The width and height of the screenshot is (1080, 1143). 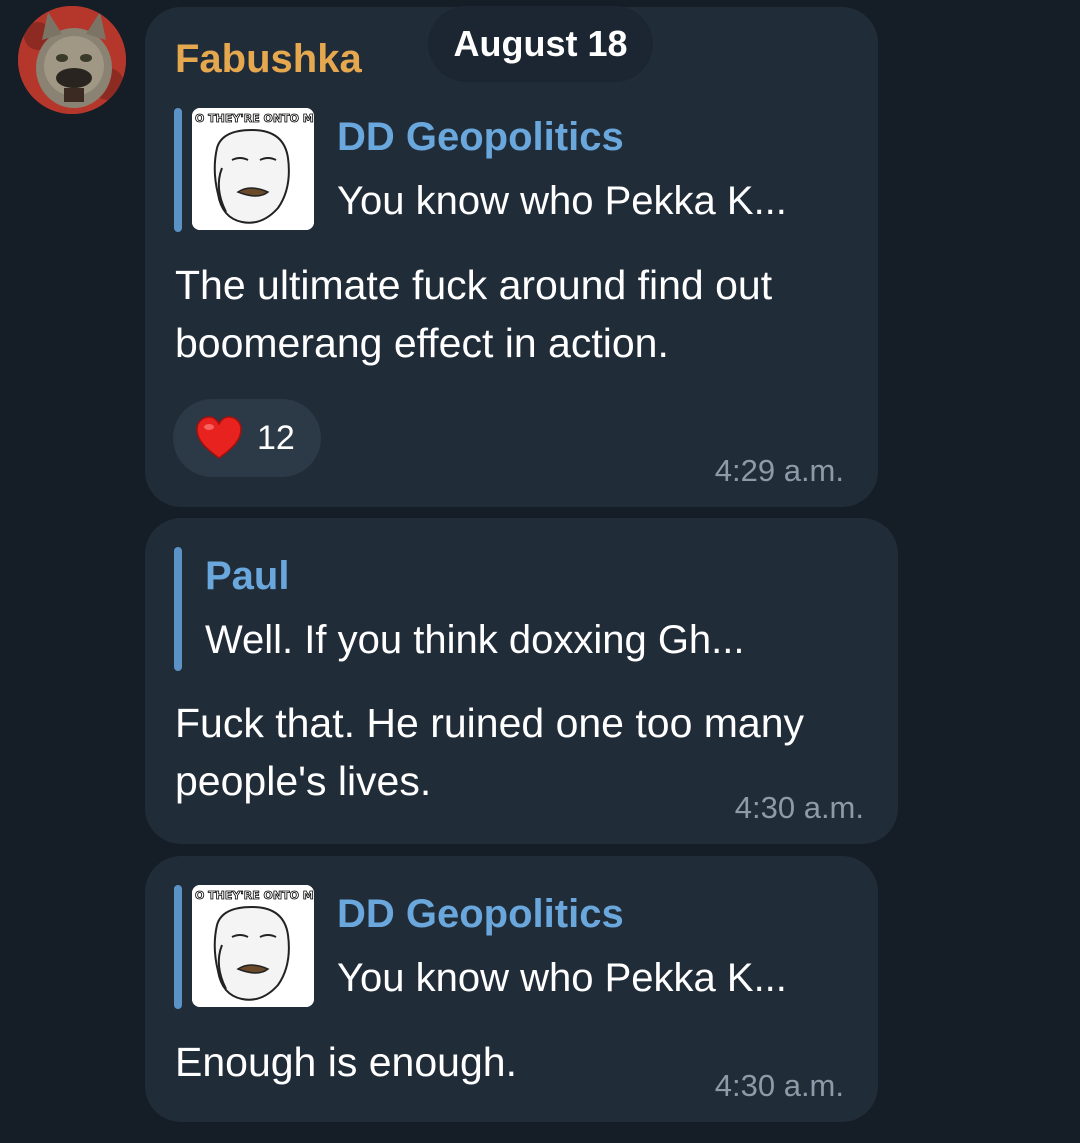 I want to click on date-separator: August 18, so click(x=540, y=44).